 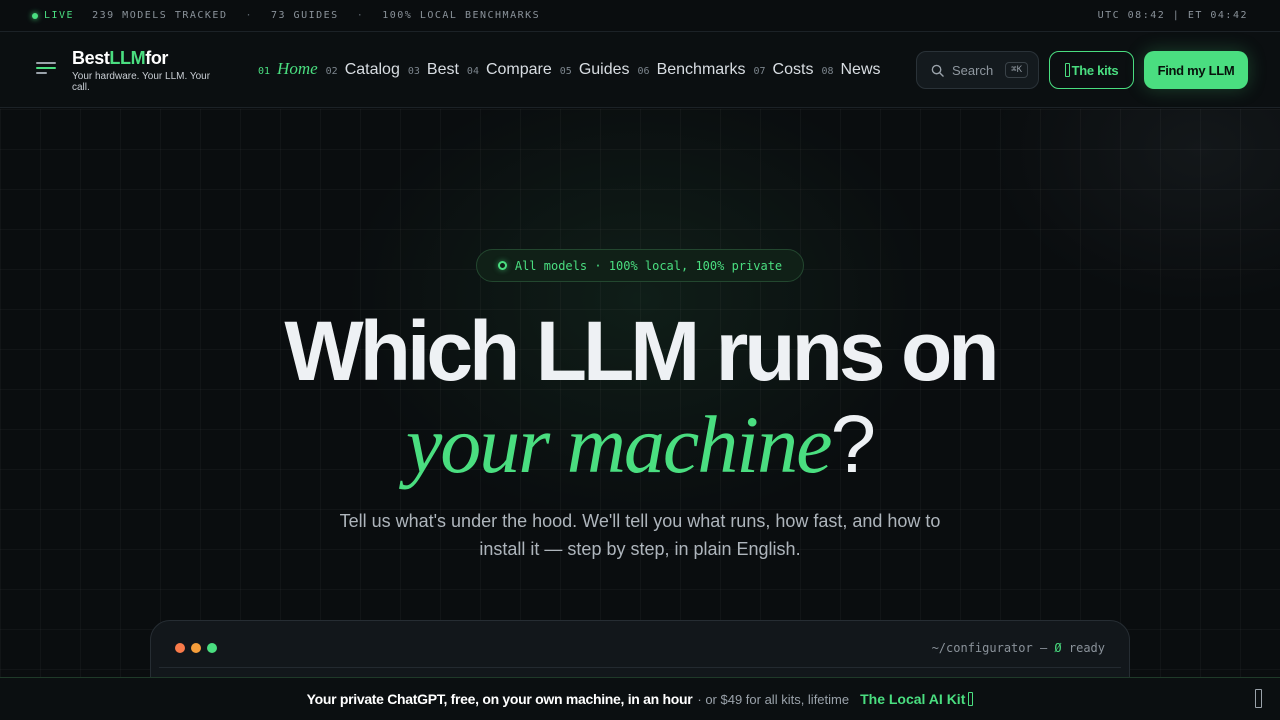 I want to click on nav-item-costs: 07 Costs, so click(x=784, y=70).